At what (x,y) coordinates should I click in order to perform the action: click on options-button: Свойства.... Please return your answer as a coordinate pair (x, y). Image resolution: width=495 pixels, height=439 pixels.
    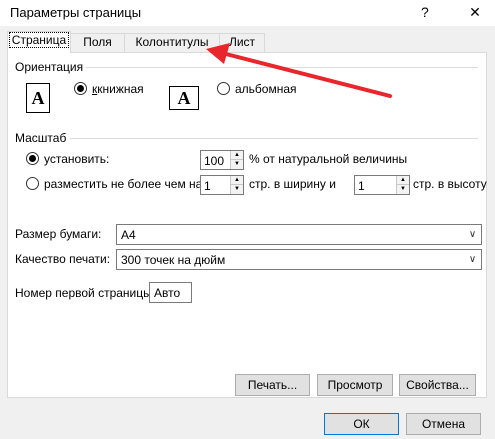
    Looking at the image, I should click on (437, 385).